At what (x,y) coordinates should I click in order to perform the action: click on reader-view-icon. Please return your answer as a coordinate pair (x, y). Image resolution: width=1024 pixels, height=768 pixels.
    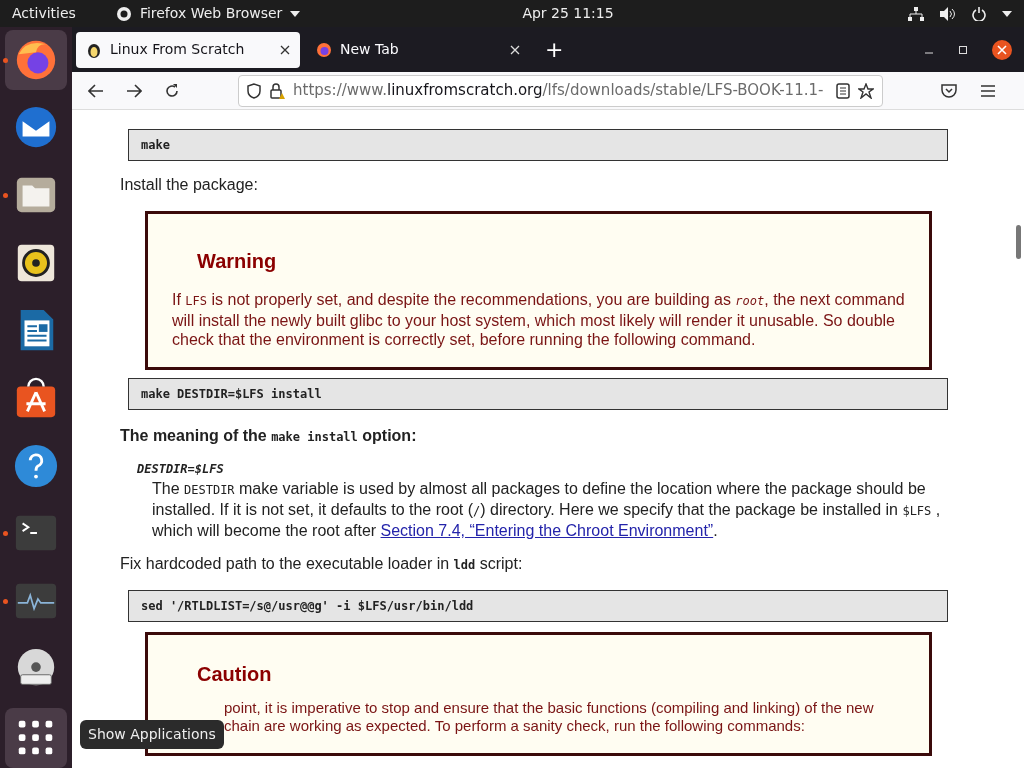
    Looking at the image, I should click on (843, 90).